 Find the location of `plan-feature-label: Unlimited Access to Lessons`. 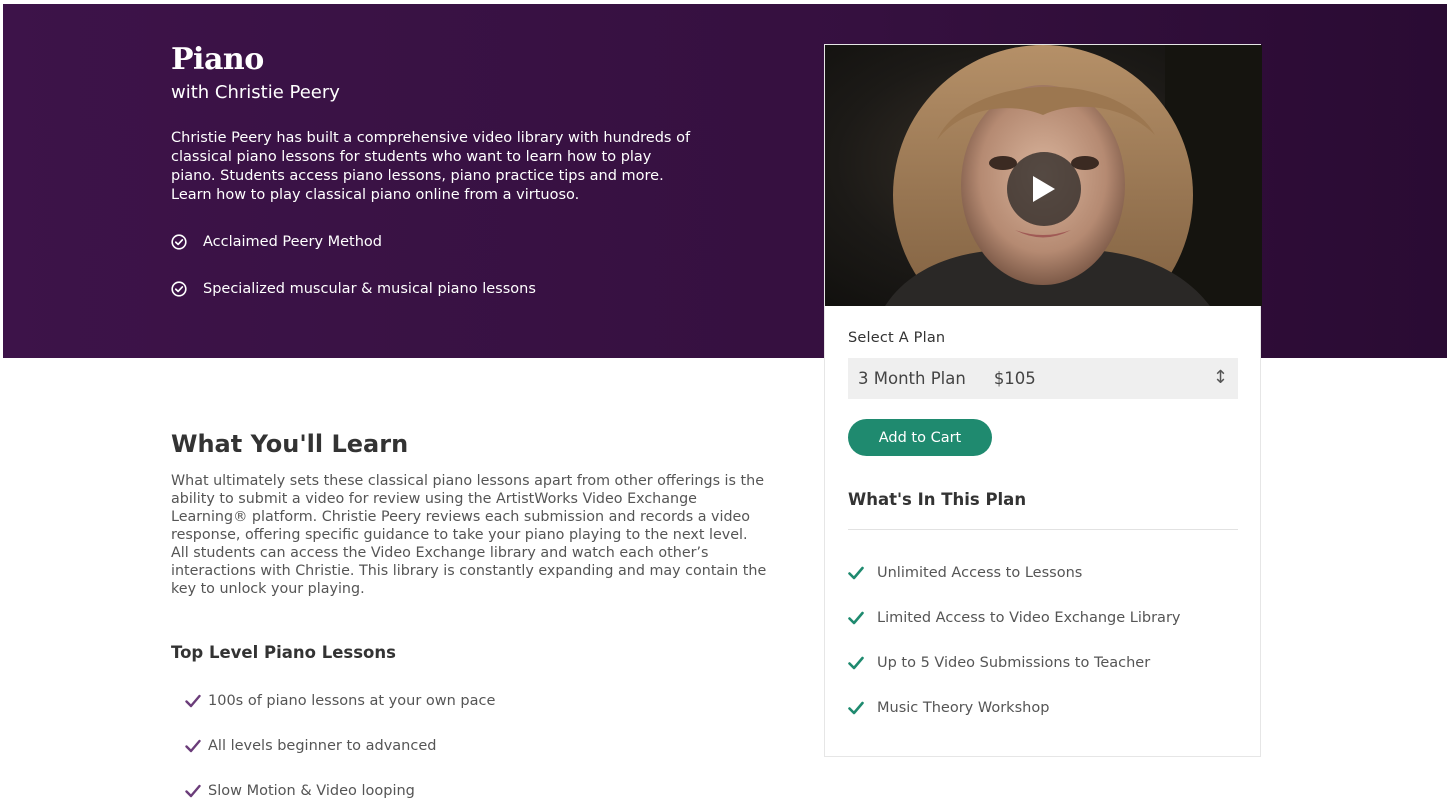

plan-feature-label: Unlimited Access to Lessons is located at coordinates (980, 573).